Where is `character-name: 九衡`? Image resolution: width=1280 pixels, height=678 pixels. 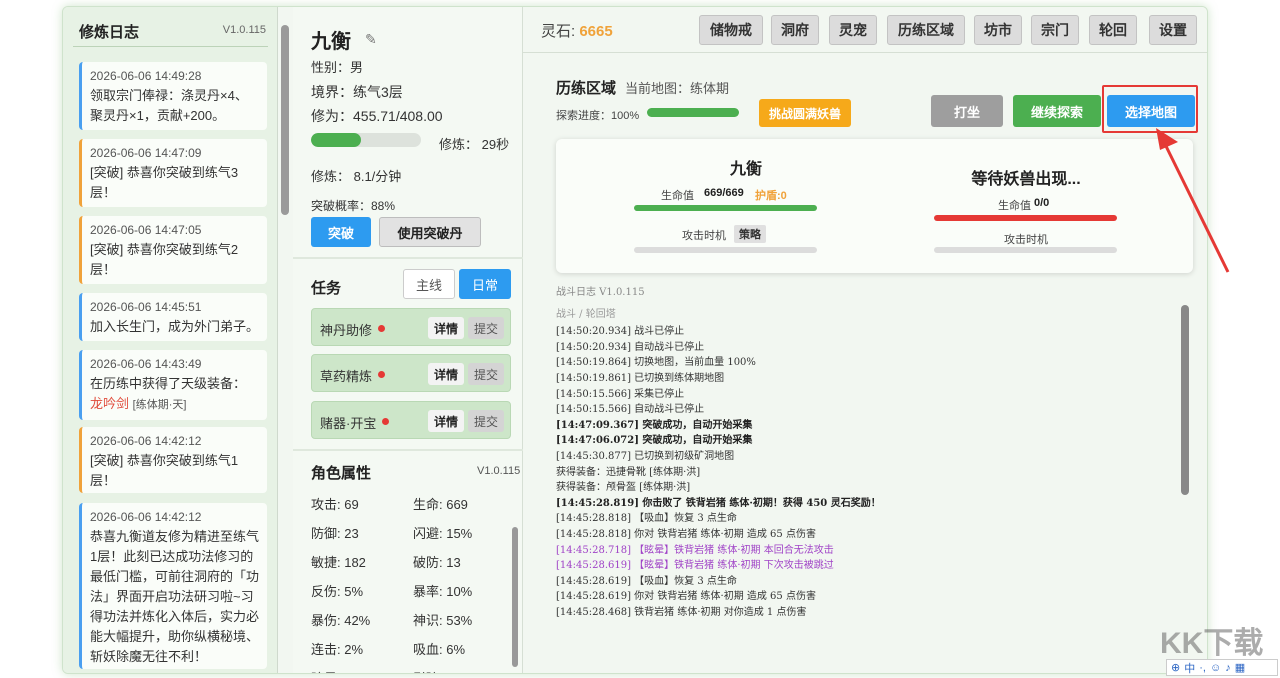 character-name: 九衡 is located at coordinates (331, 42).